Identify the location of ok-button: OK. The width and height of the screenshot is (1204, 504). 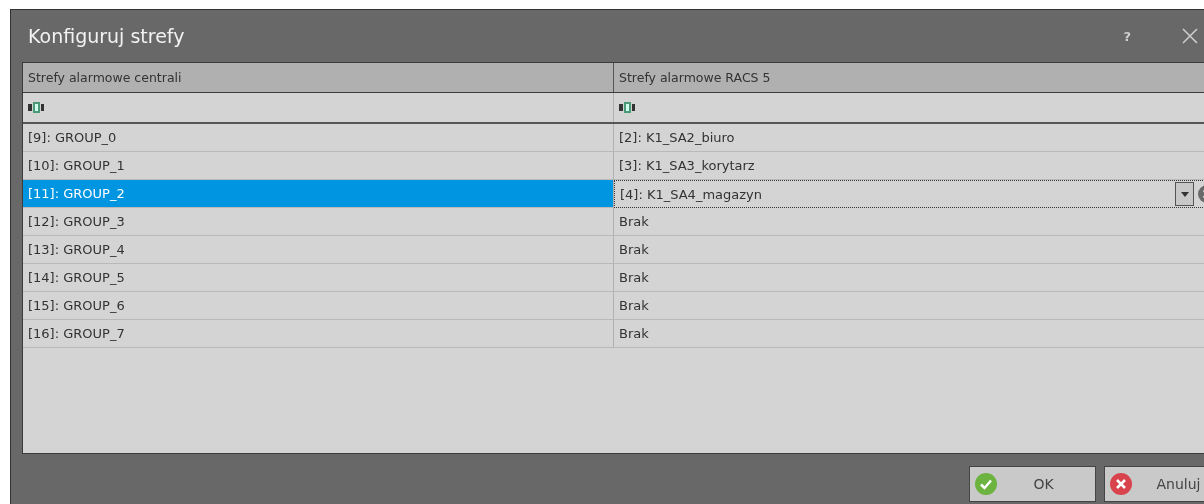
(1032, 484).